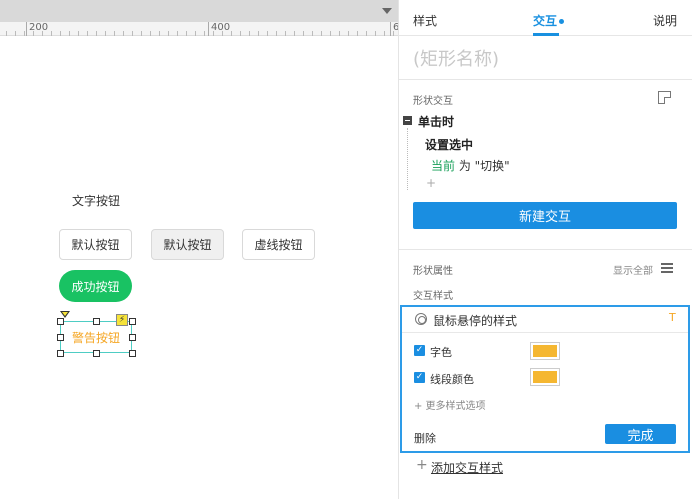  I want to click on new-interaction-button: 新建交互, so click(545, 215).